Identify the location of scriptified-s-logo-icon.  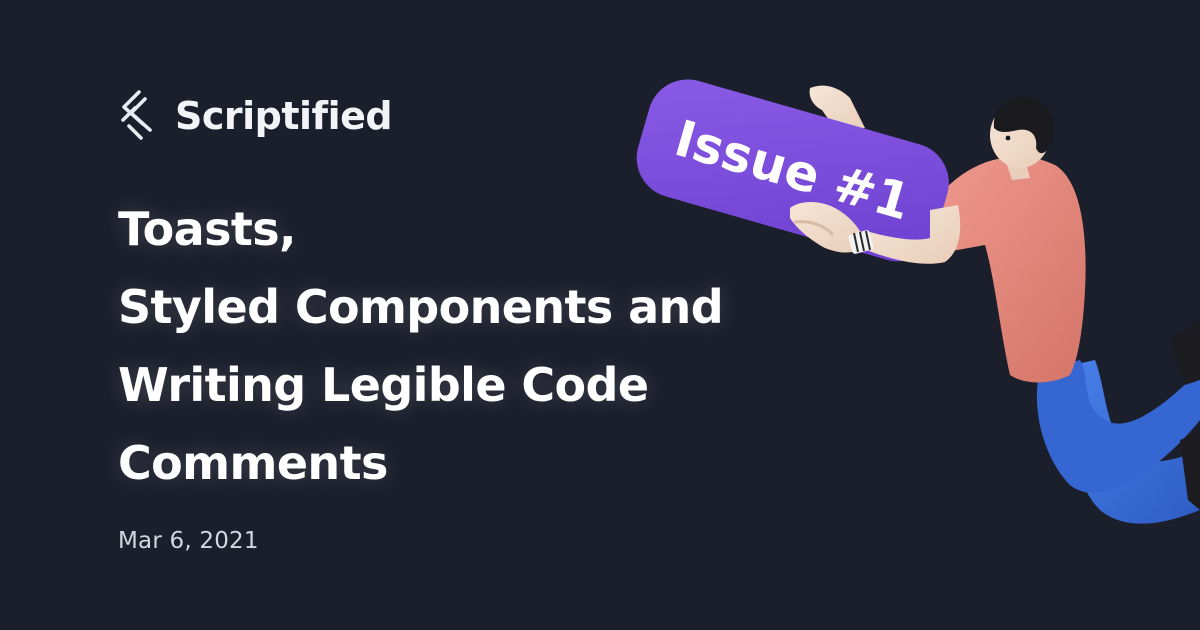
(136, 115).